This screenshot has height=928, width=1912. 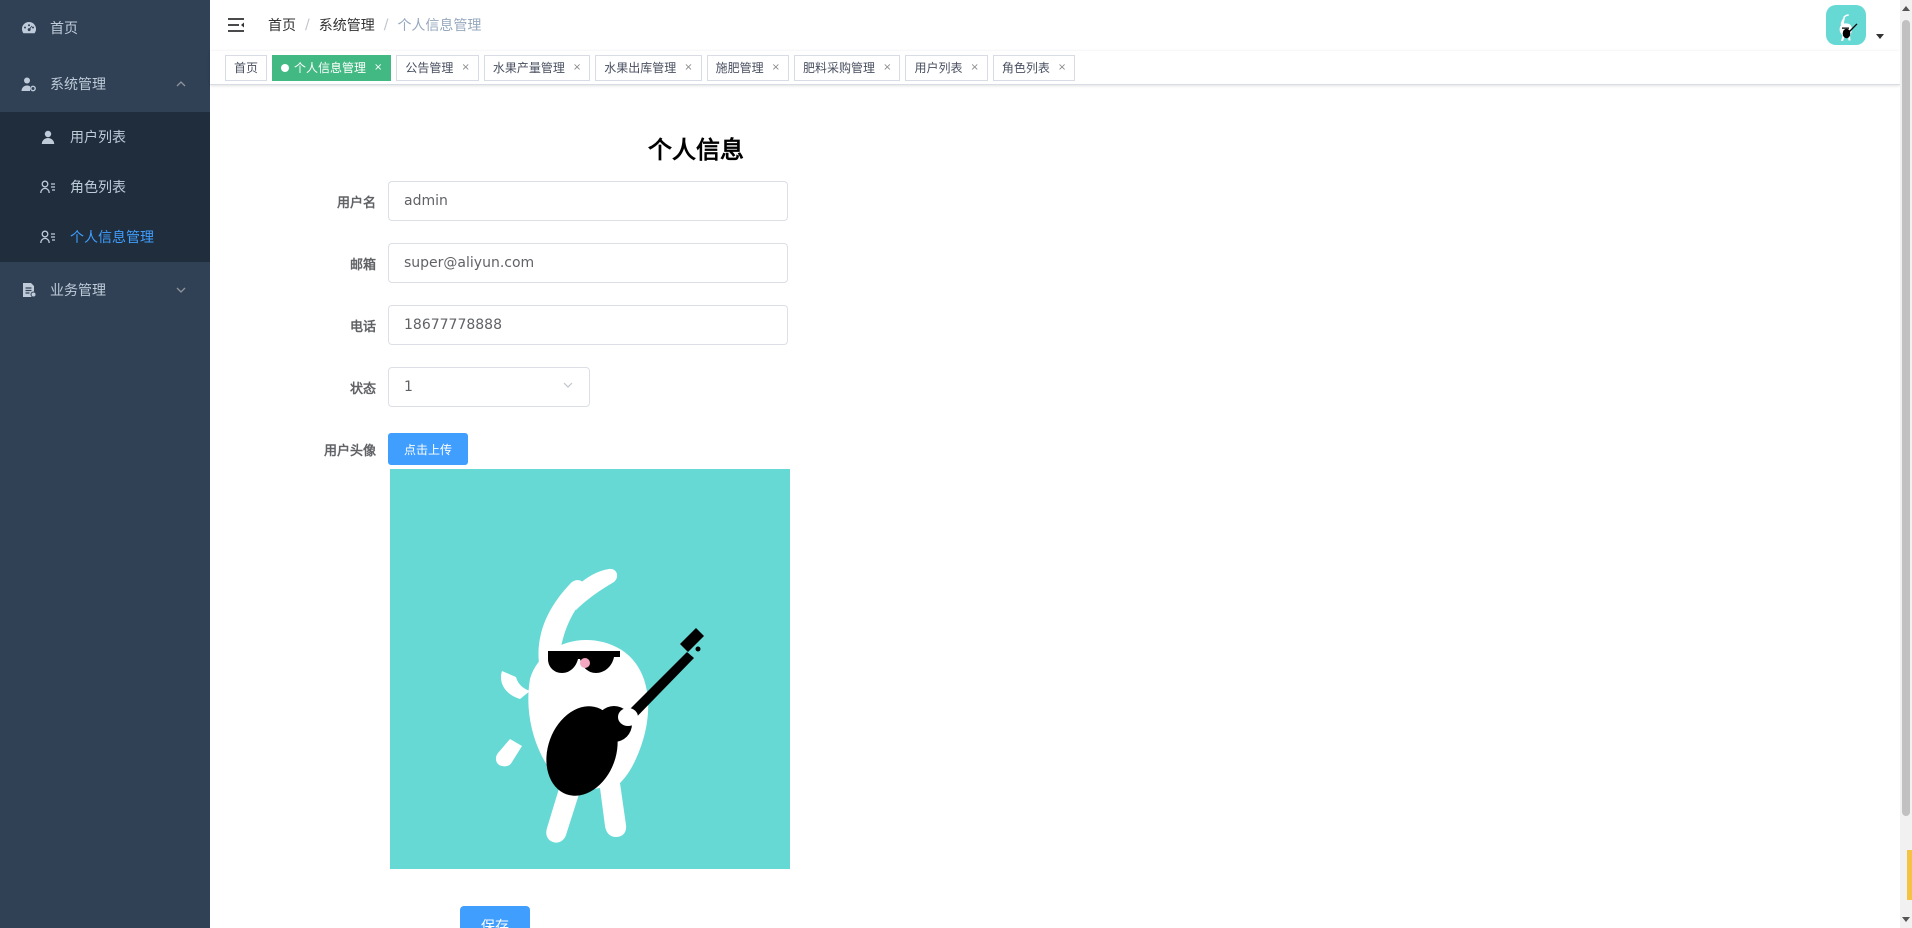 I want to click on status-select: 1, so click(x=489, y=387).